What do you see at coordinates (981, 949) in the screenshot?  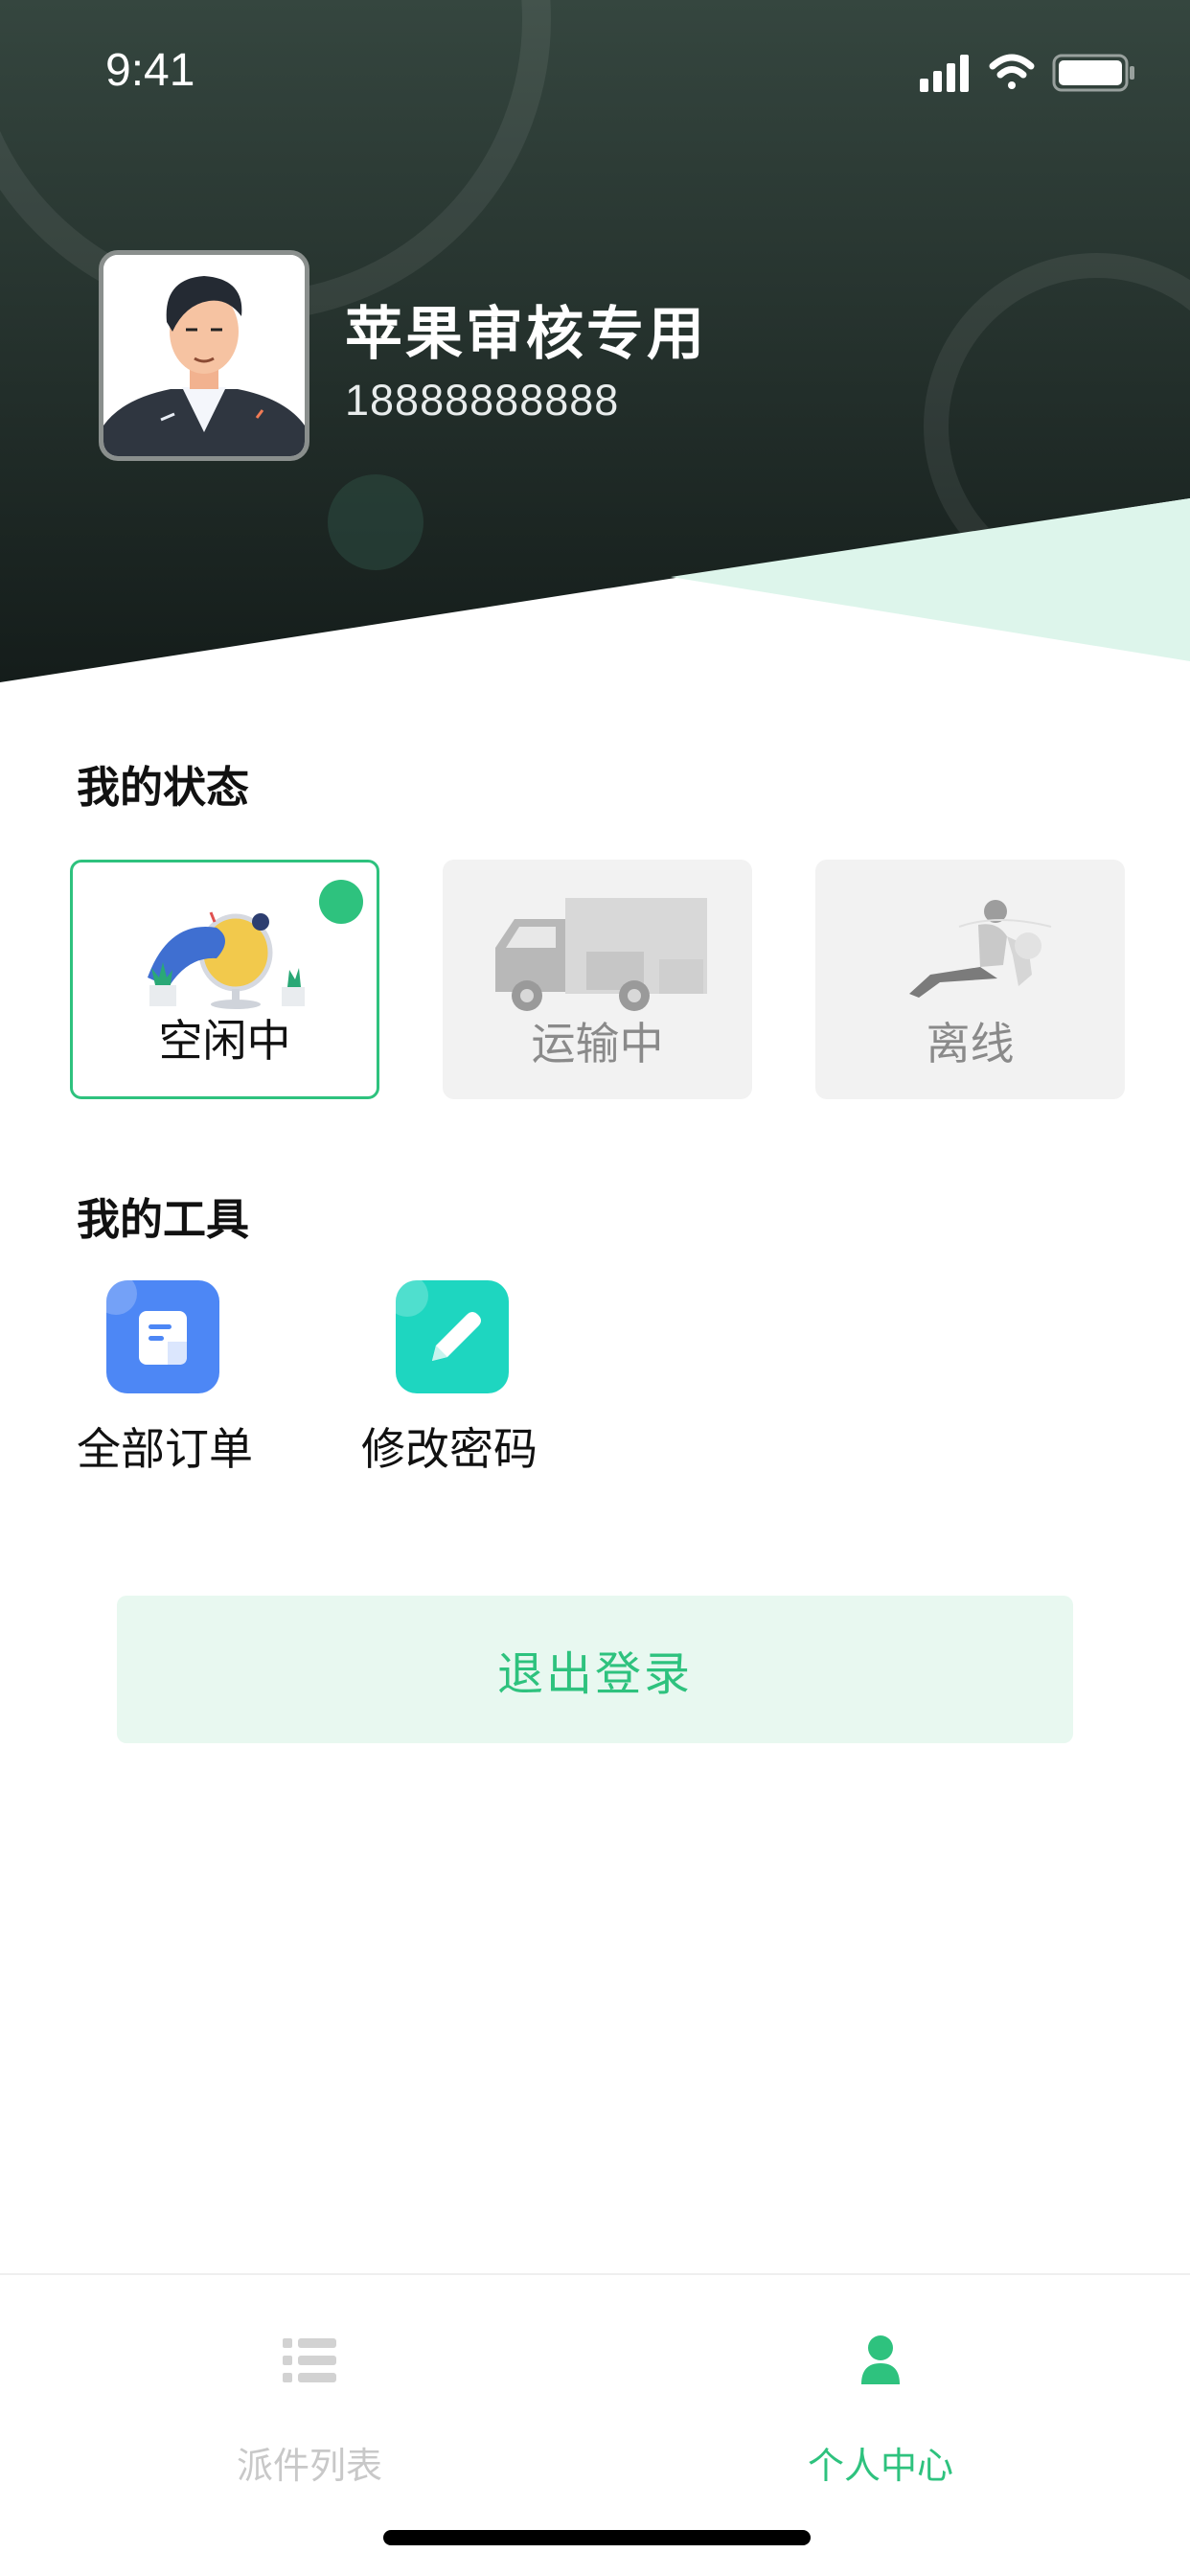 I see `offline-illustration` at bounding box center [981, 949].